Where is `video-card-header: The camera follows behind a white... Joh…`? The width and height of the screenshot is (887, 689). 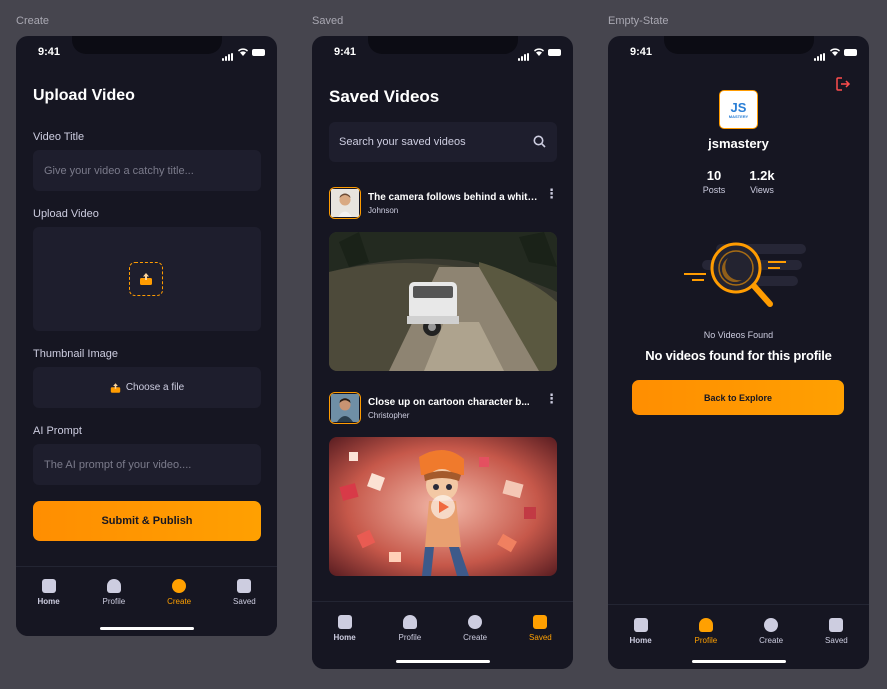 video-card-header: The camera follows behind a white... Joh… is located at coordinates (434, 203).